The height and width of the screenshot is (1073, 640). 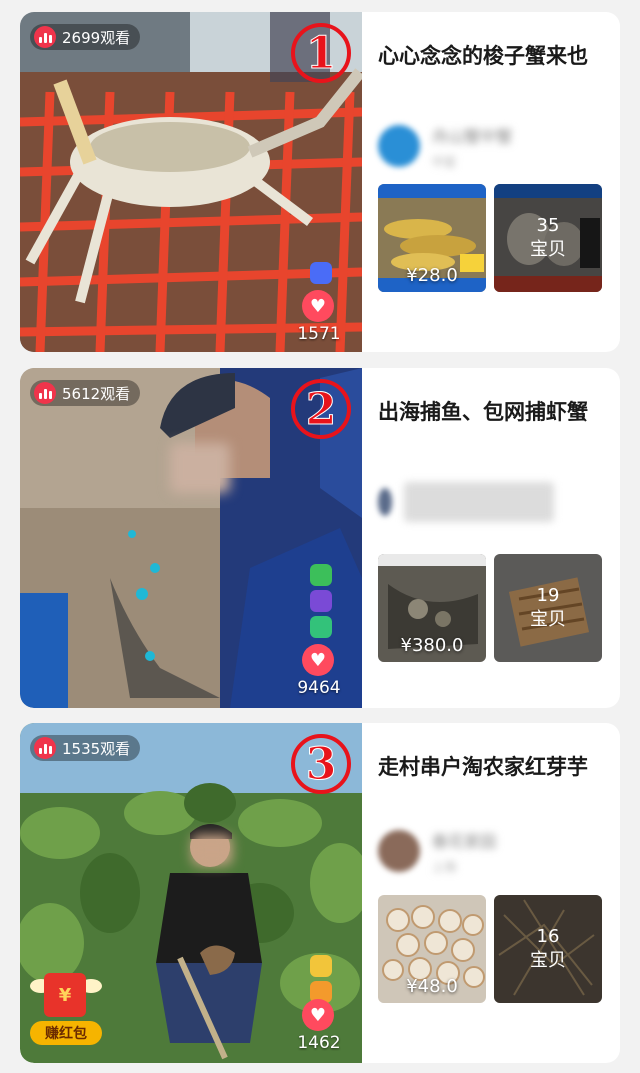 I want to click on more-products-overlay: 19 宝贝, so click(x=548, y=608).